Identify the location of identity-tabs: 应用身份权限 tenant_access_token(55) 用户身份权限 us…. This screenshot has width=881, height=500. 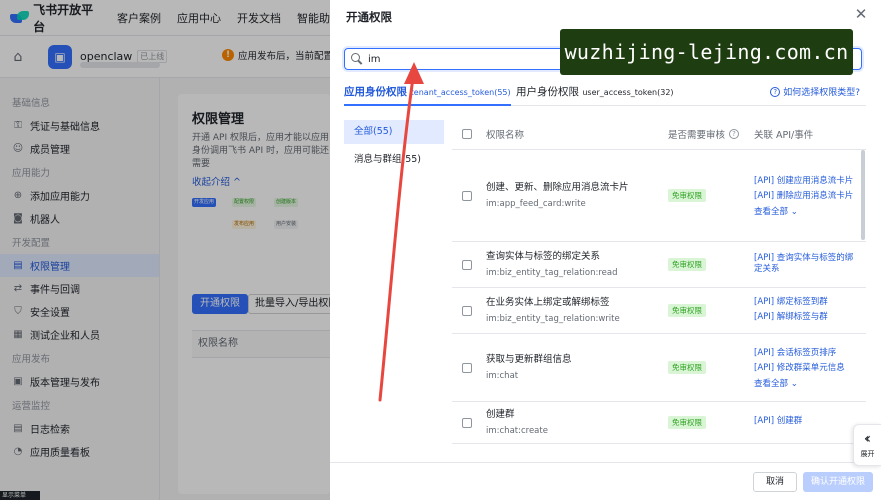
(605, 93).